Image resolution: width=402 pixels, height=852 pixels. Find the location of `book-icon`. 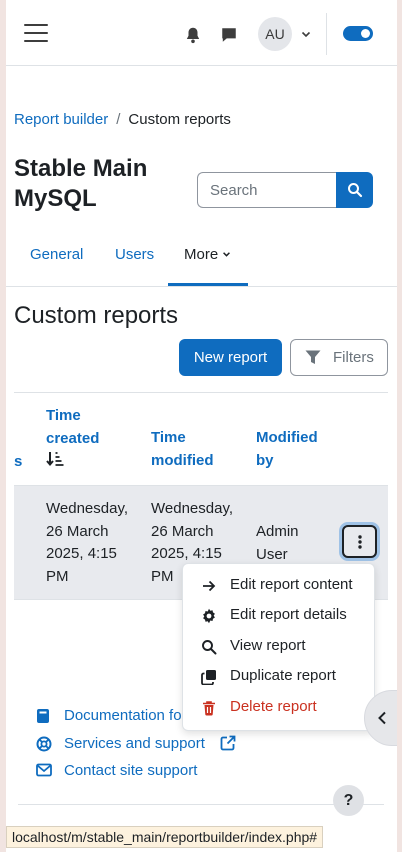

book-icon is located at coordinates (43, 716).